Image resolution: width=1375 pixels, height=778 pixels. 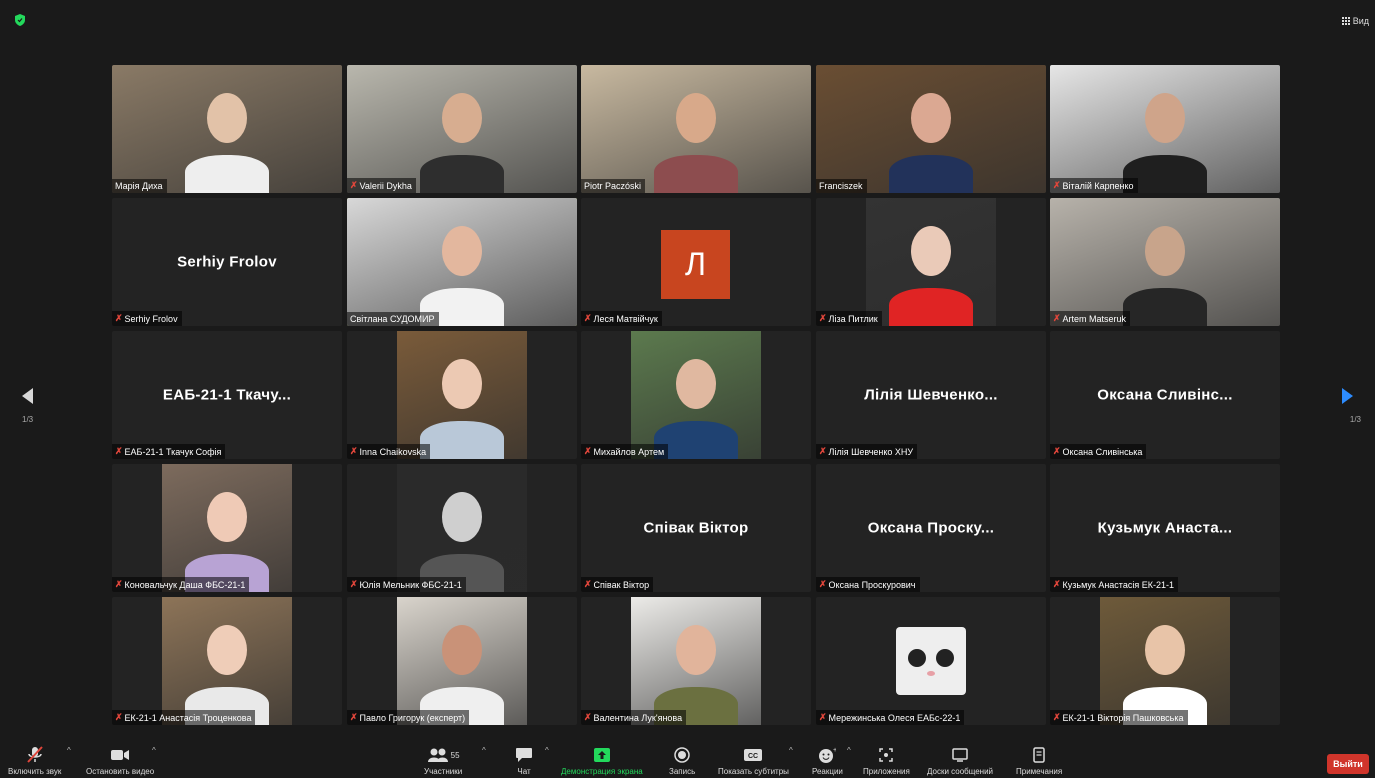 I want to click on participant-tile: ✗ Valerii Dykha, so click(x=462, y=129).